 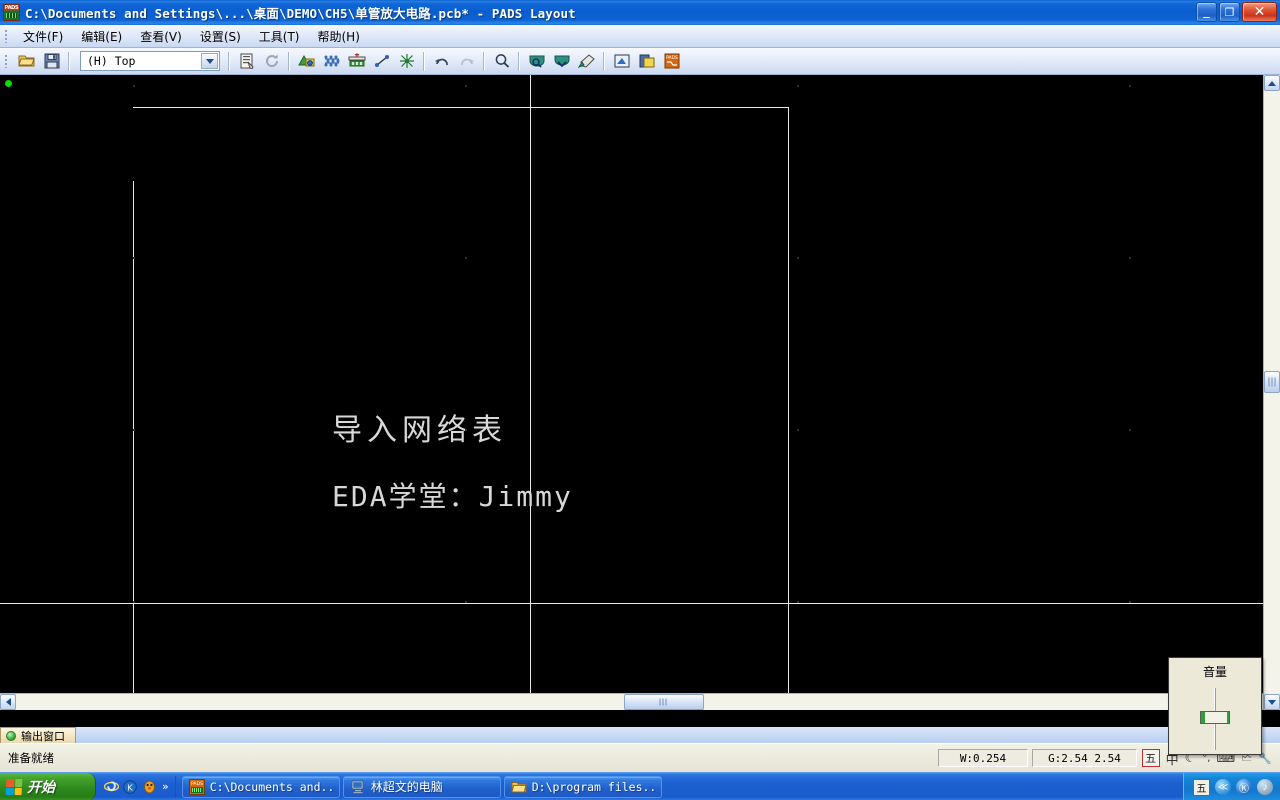 I want to click on menu-grip-icon, so click(x=6, y=36).